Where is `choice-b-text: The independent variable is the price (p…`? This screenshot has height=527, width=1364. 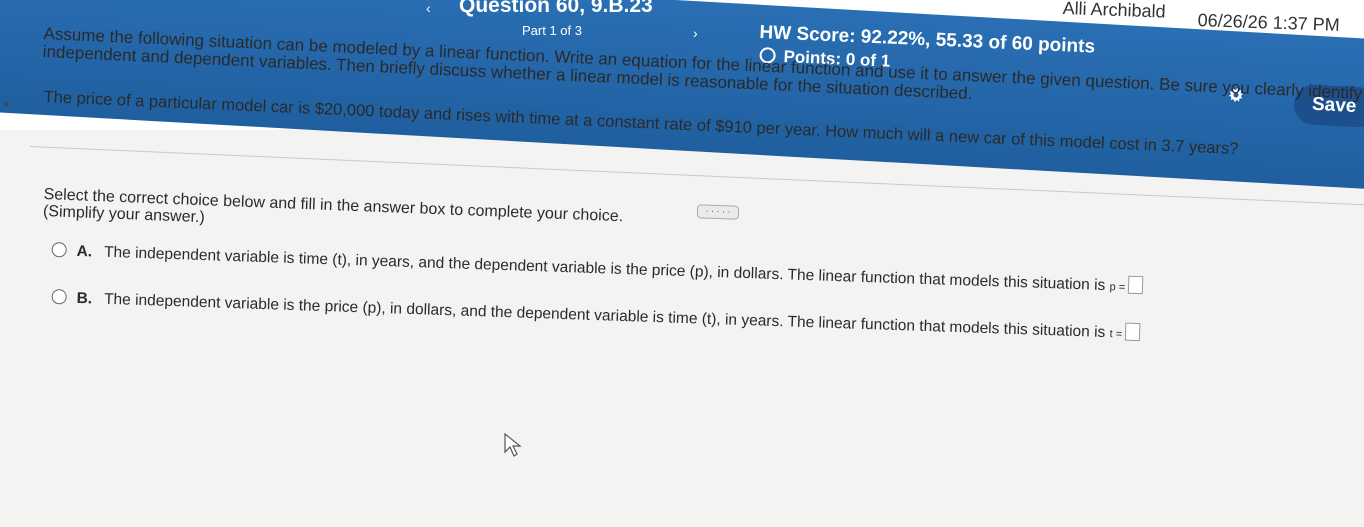 choice-b-text: The independent variable is the price (p… is located at coordinates (604, 315).